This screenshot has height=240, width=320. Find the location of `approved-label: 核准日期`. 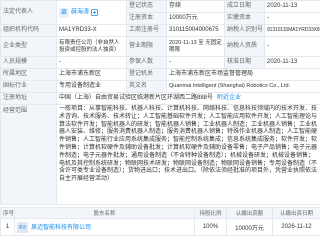

approved-label: 核准日期 is located at coordinates (244, 62).